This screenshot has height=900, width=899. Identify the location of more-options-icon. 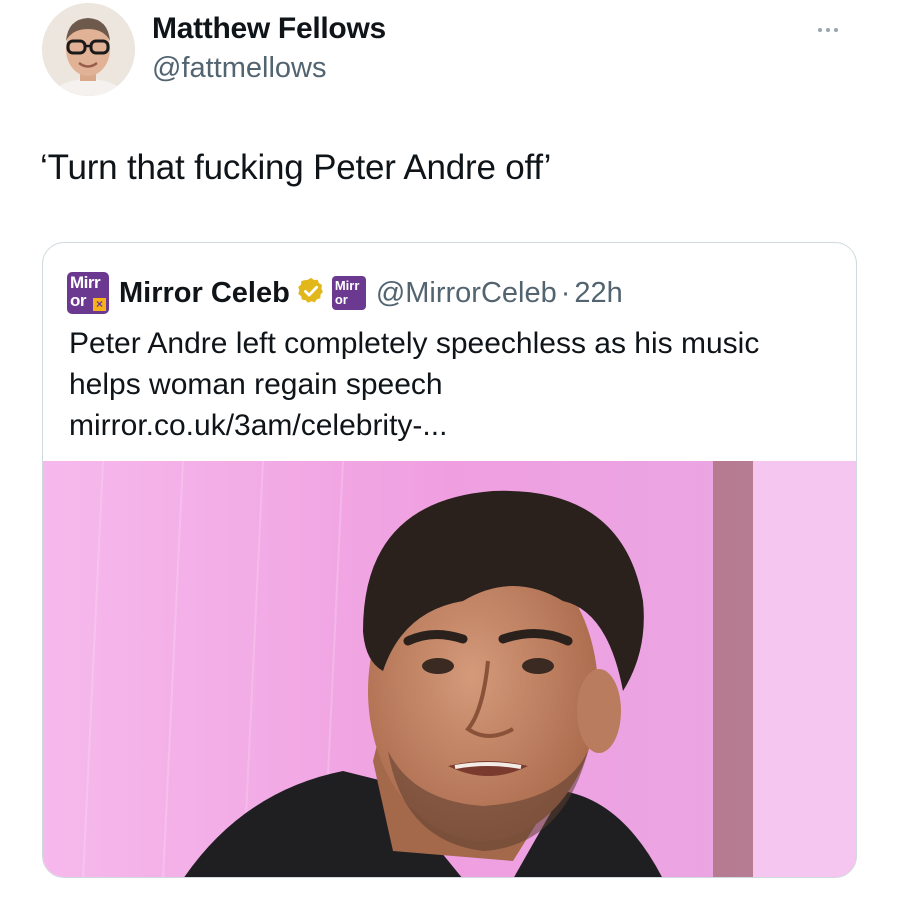
(836, 30).